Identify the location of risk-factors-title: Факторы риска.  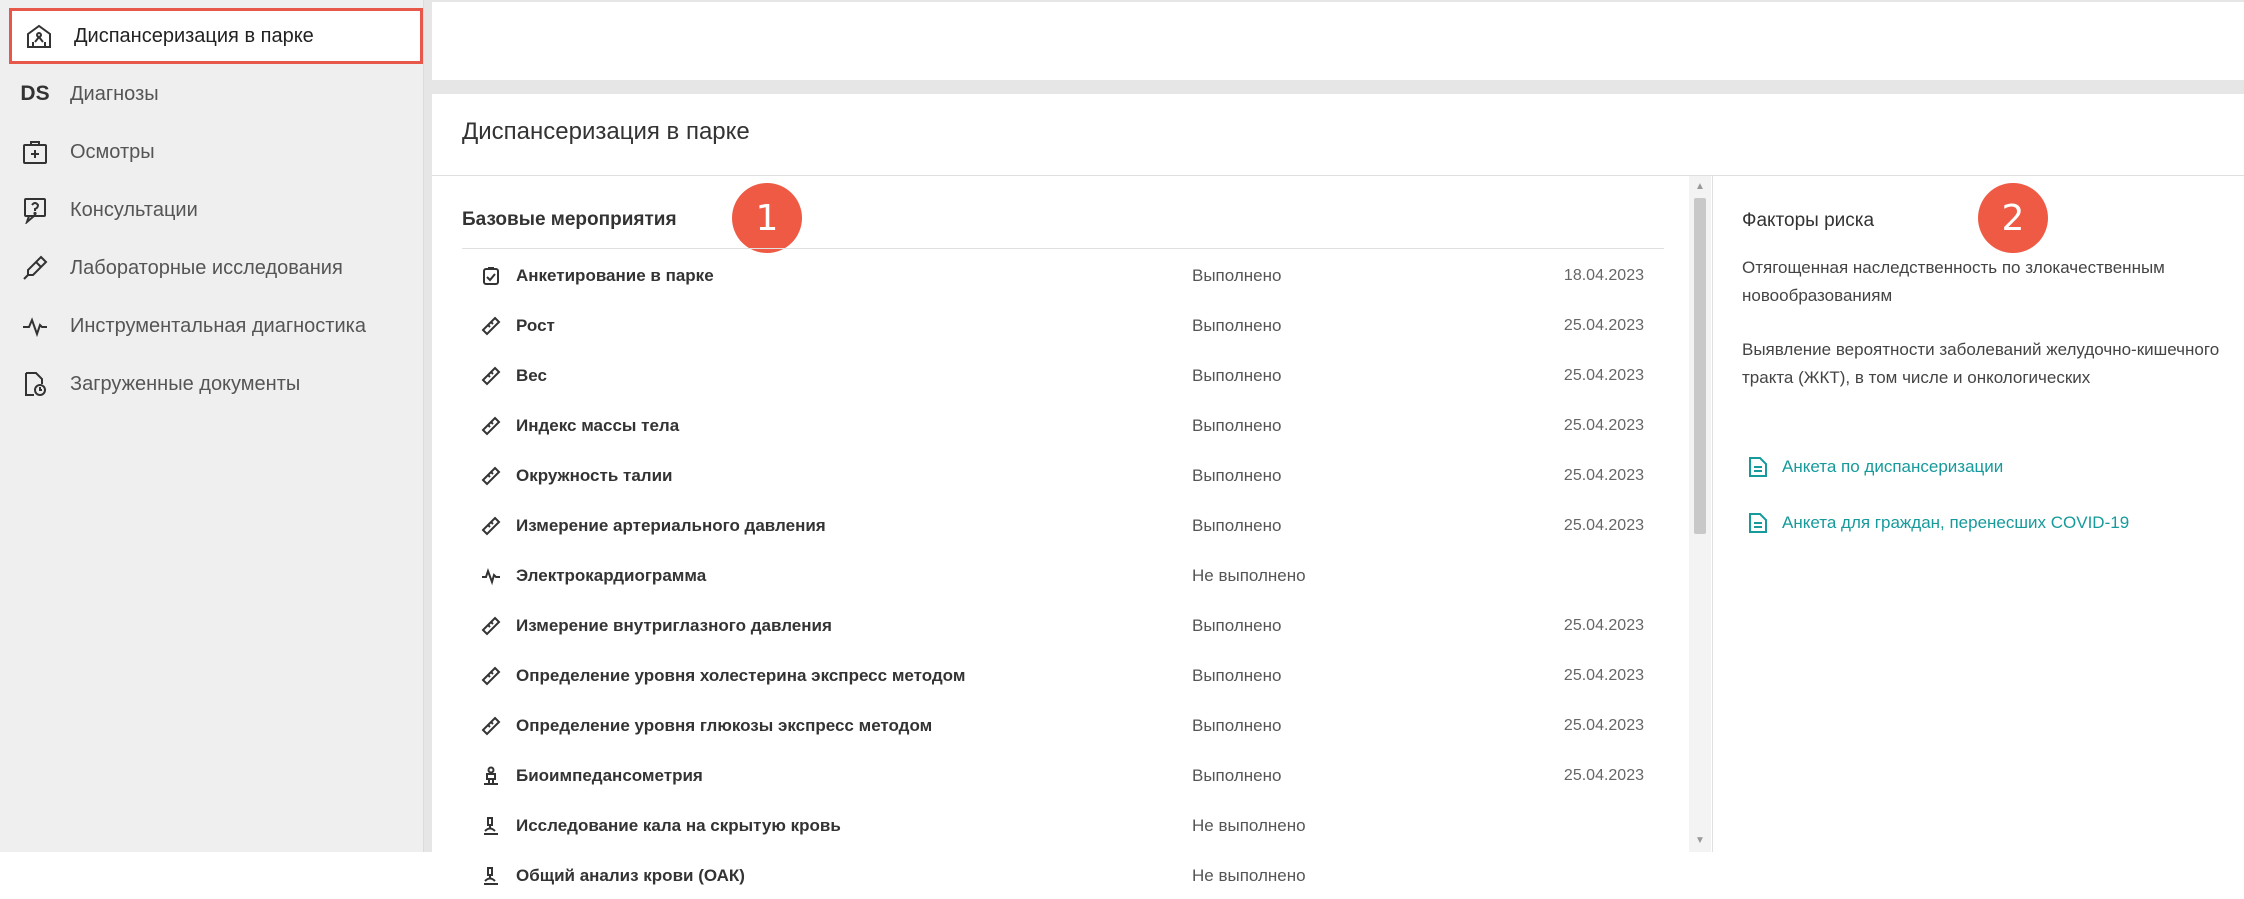
(1808, 220).